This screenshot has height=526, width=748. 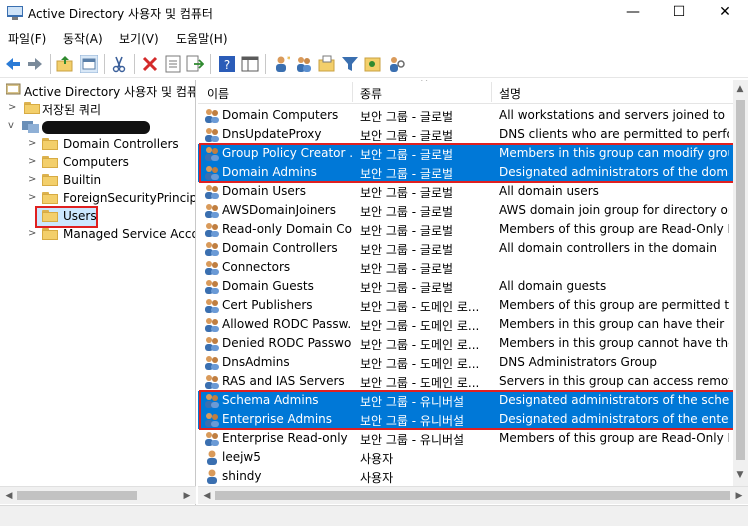 What do you see at coordinates (109, 145) in the screenshot?
I see `tree-item-domain-controllers: > Domain Controllers` at bounding box center [109, 145].